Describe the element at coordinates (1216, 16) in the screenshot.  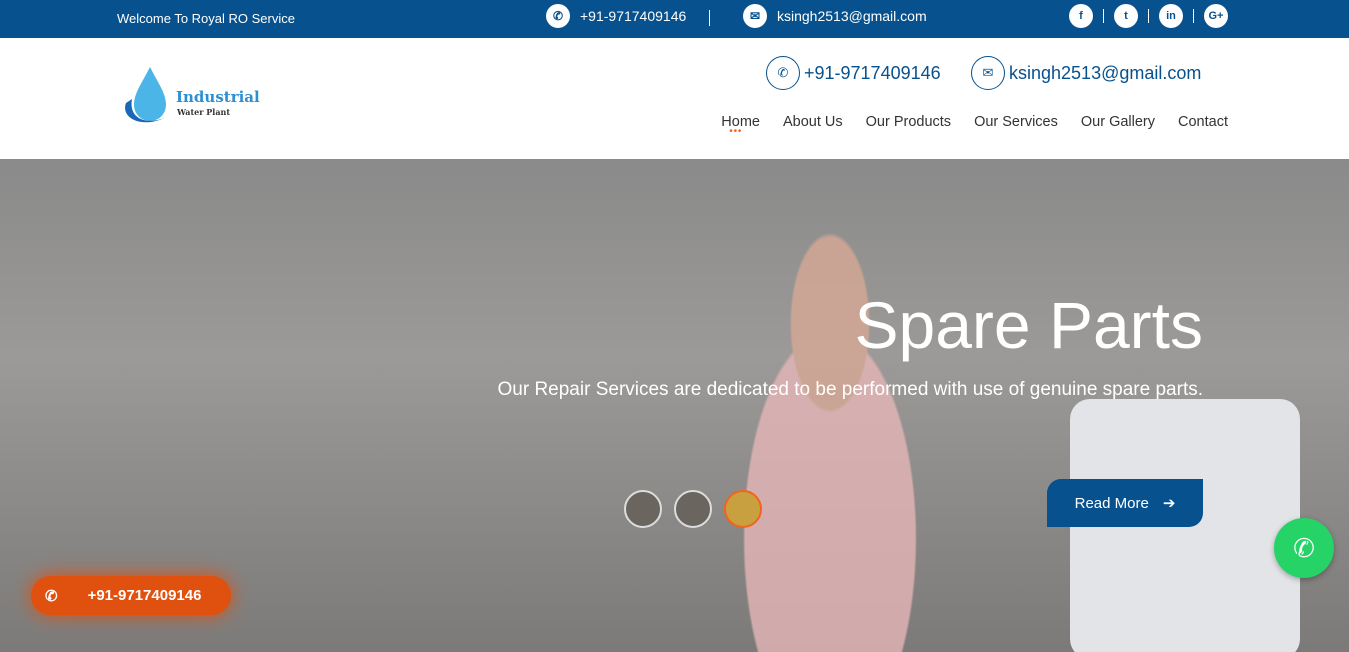
I see `google-plus-icon: G+` at that location.